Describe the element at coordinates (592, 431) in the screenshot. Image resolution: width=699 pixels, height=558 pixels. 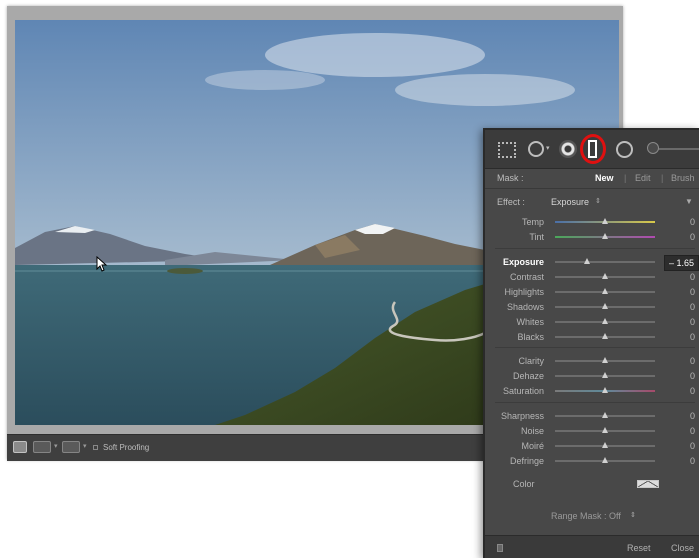
I see `slider-row-12: Noise 0` at that location.